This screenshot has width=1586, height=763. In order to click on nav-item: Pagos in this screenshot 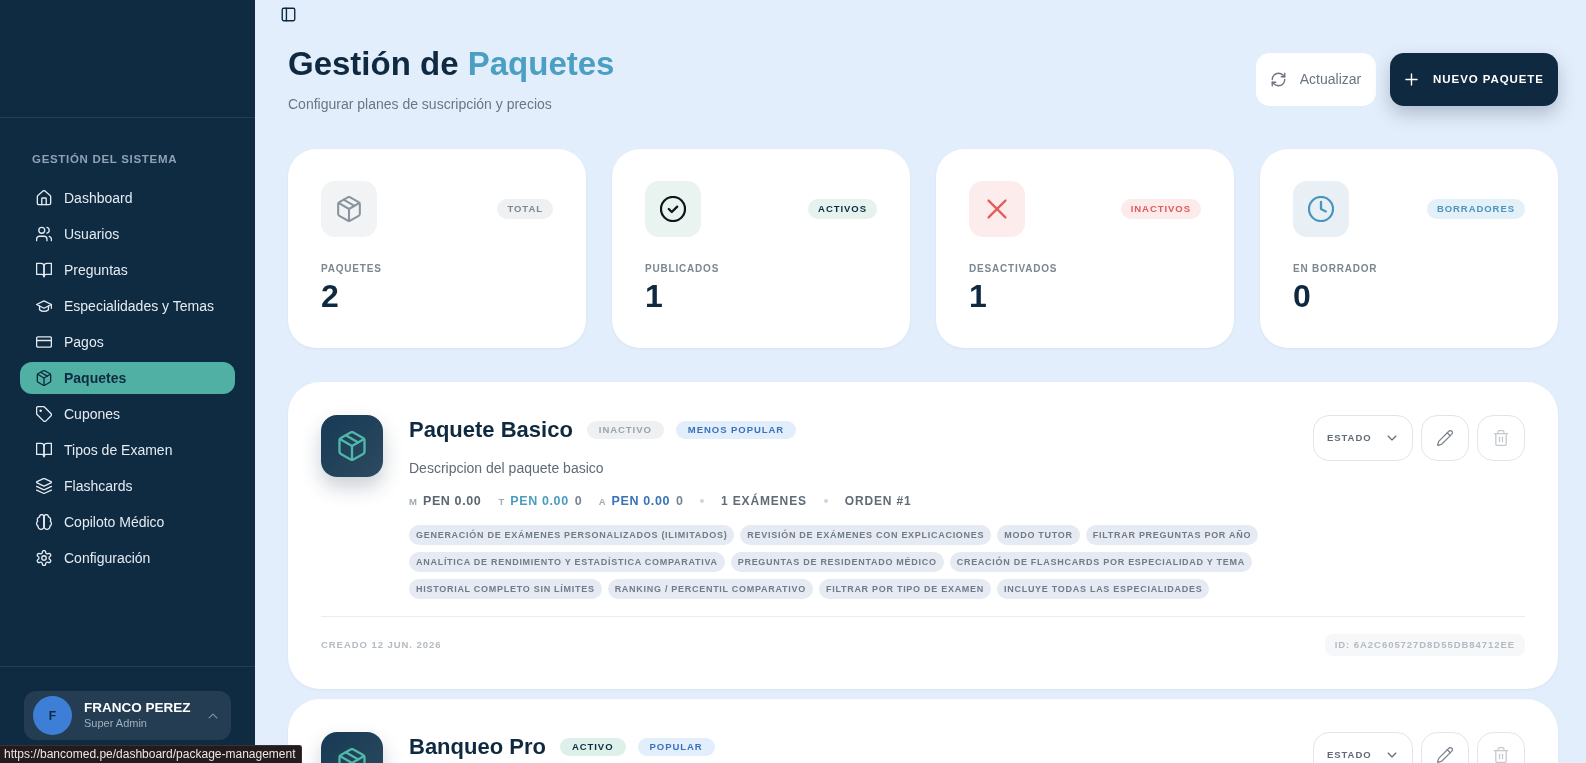, I will do `click(127, 342)`.